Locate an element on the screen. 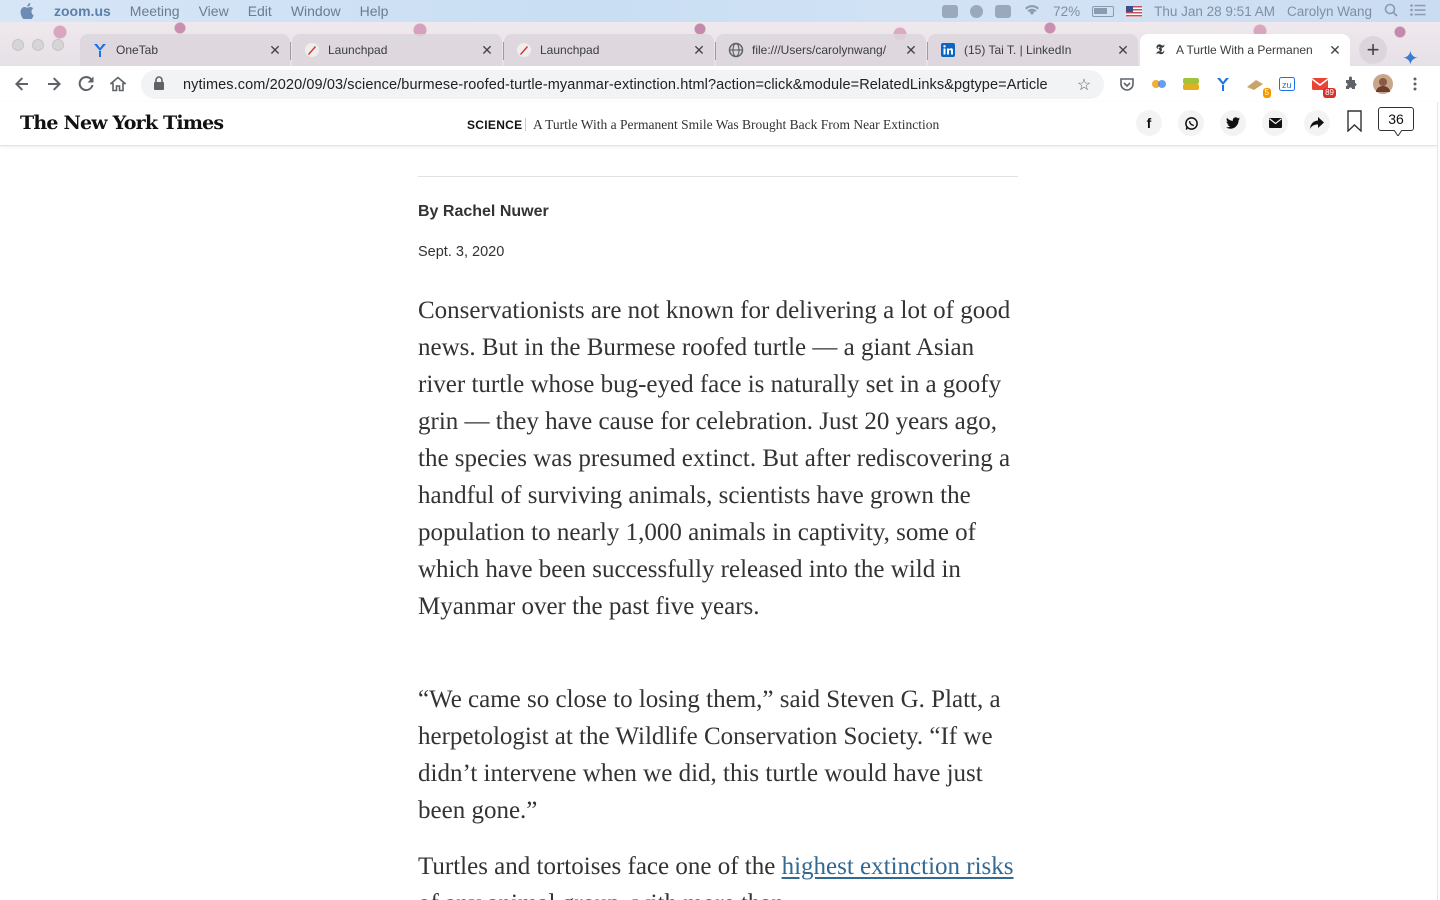  tab-local-file: file:///Users/carolynwang/ ✕ is located at coordinates (821, 50).